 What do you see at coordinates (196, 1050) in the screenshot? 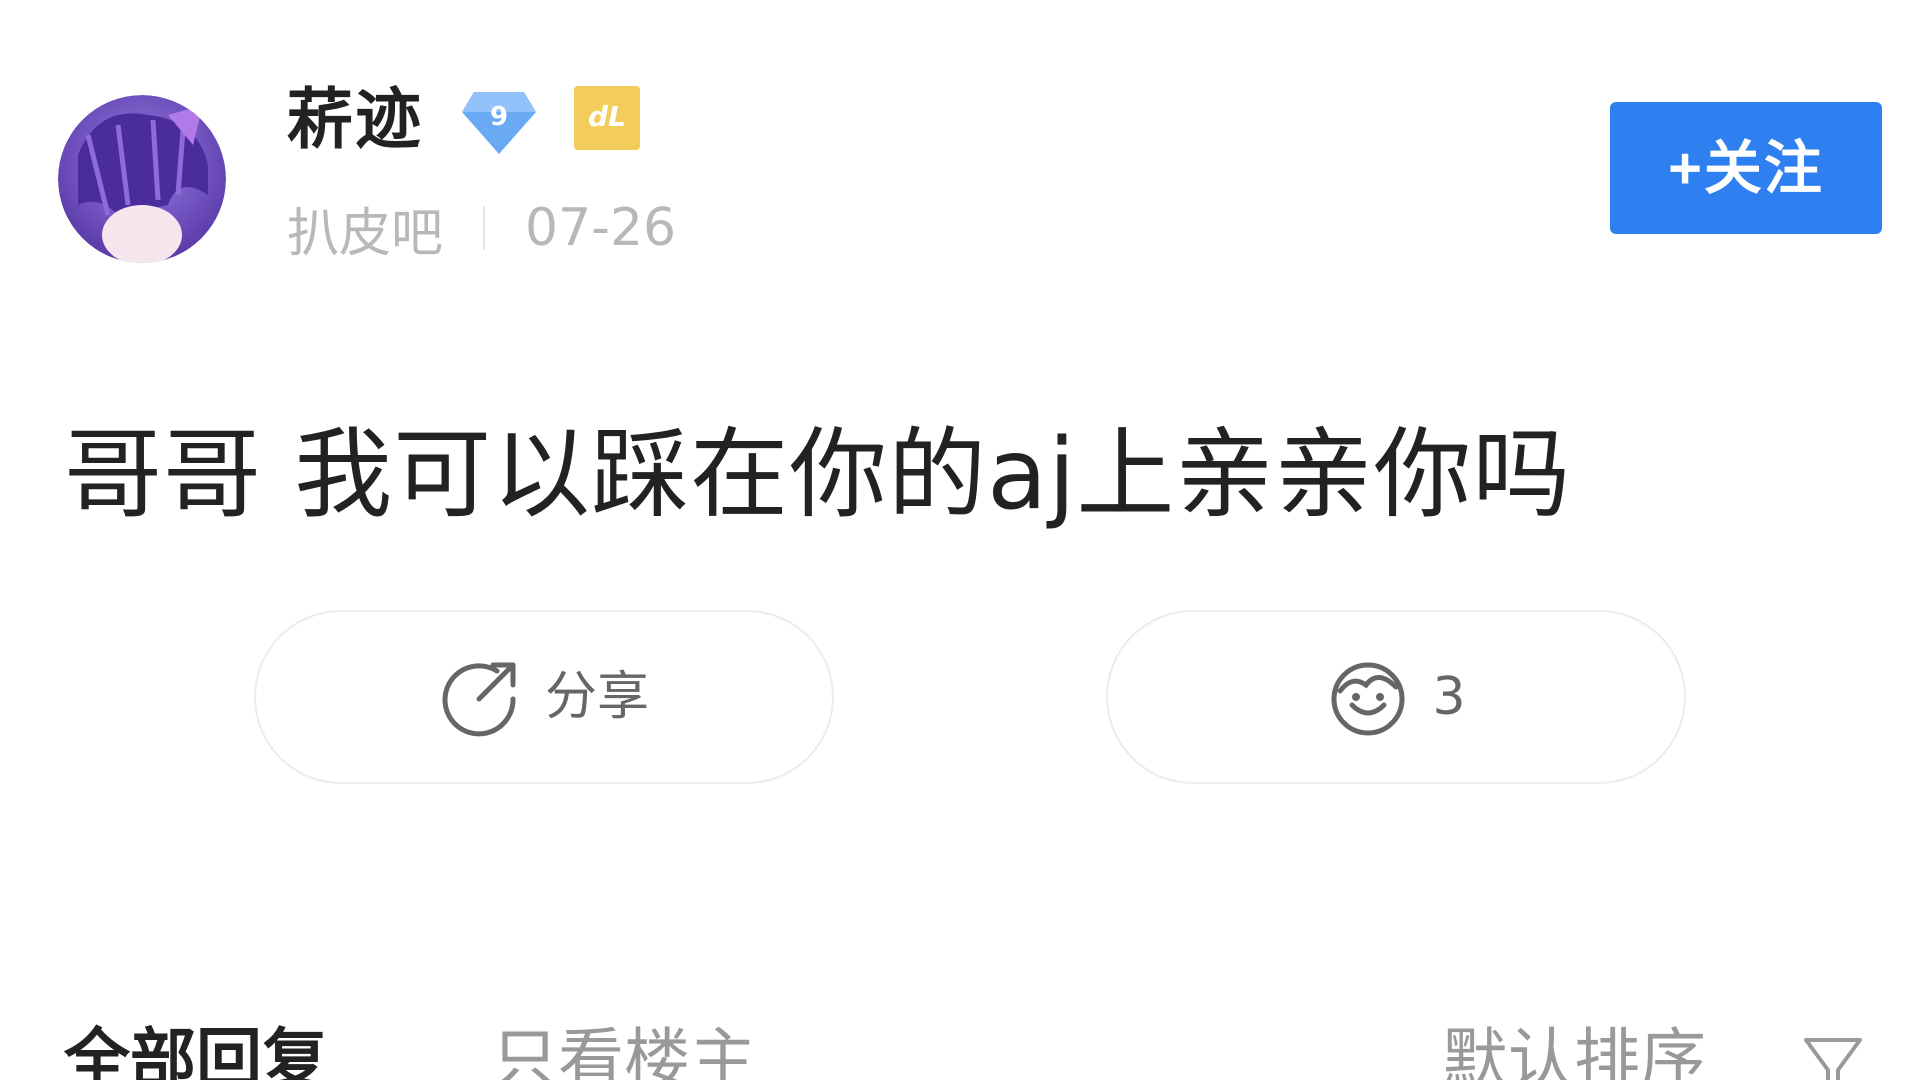
I see `tab-all-replies: 全部回复` at bounding box center [196, 1050].